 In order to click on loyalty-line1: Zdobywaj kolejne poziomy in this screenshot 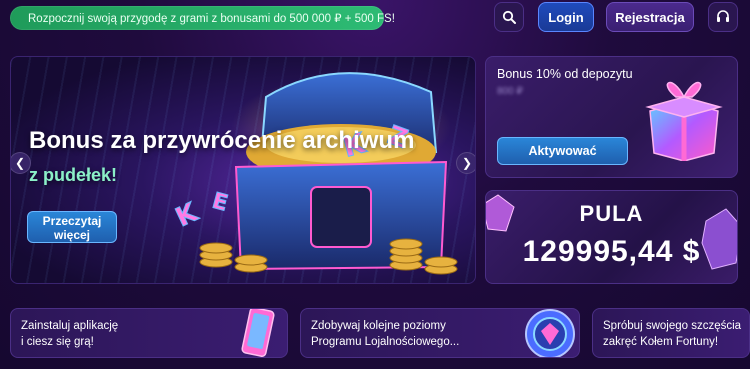, I will do `click(378, 326)`.